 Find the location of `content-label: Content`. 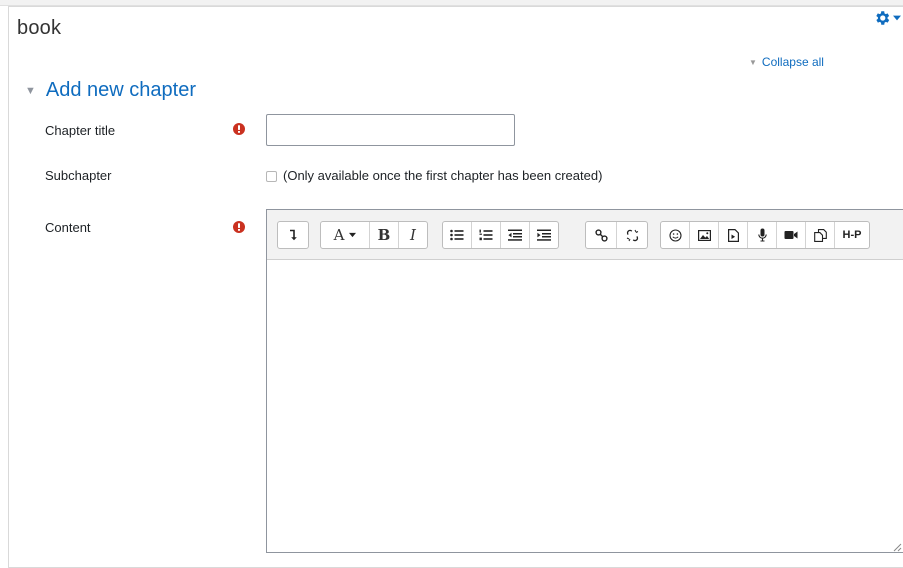

content-label: Content is located at coordinates (68, 227).